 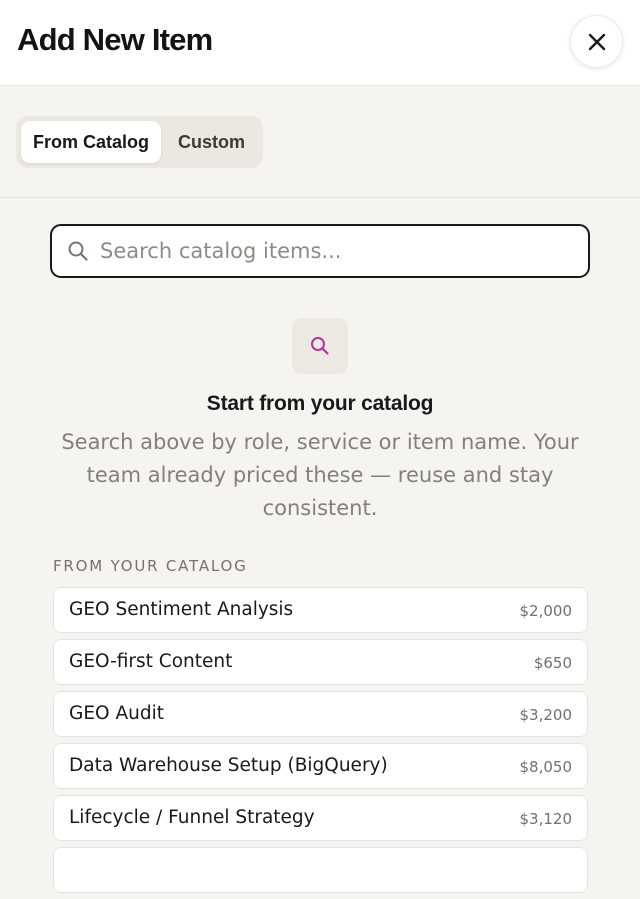 I want to click on close-button, so click(x=596, y=41).